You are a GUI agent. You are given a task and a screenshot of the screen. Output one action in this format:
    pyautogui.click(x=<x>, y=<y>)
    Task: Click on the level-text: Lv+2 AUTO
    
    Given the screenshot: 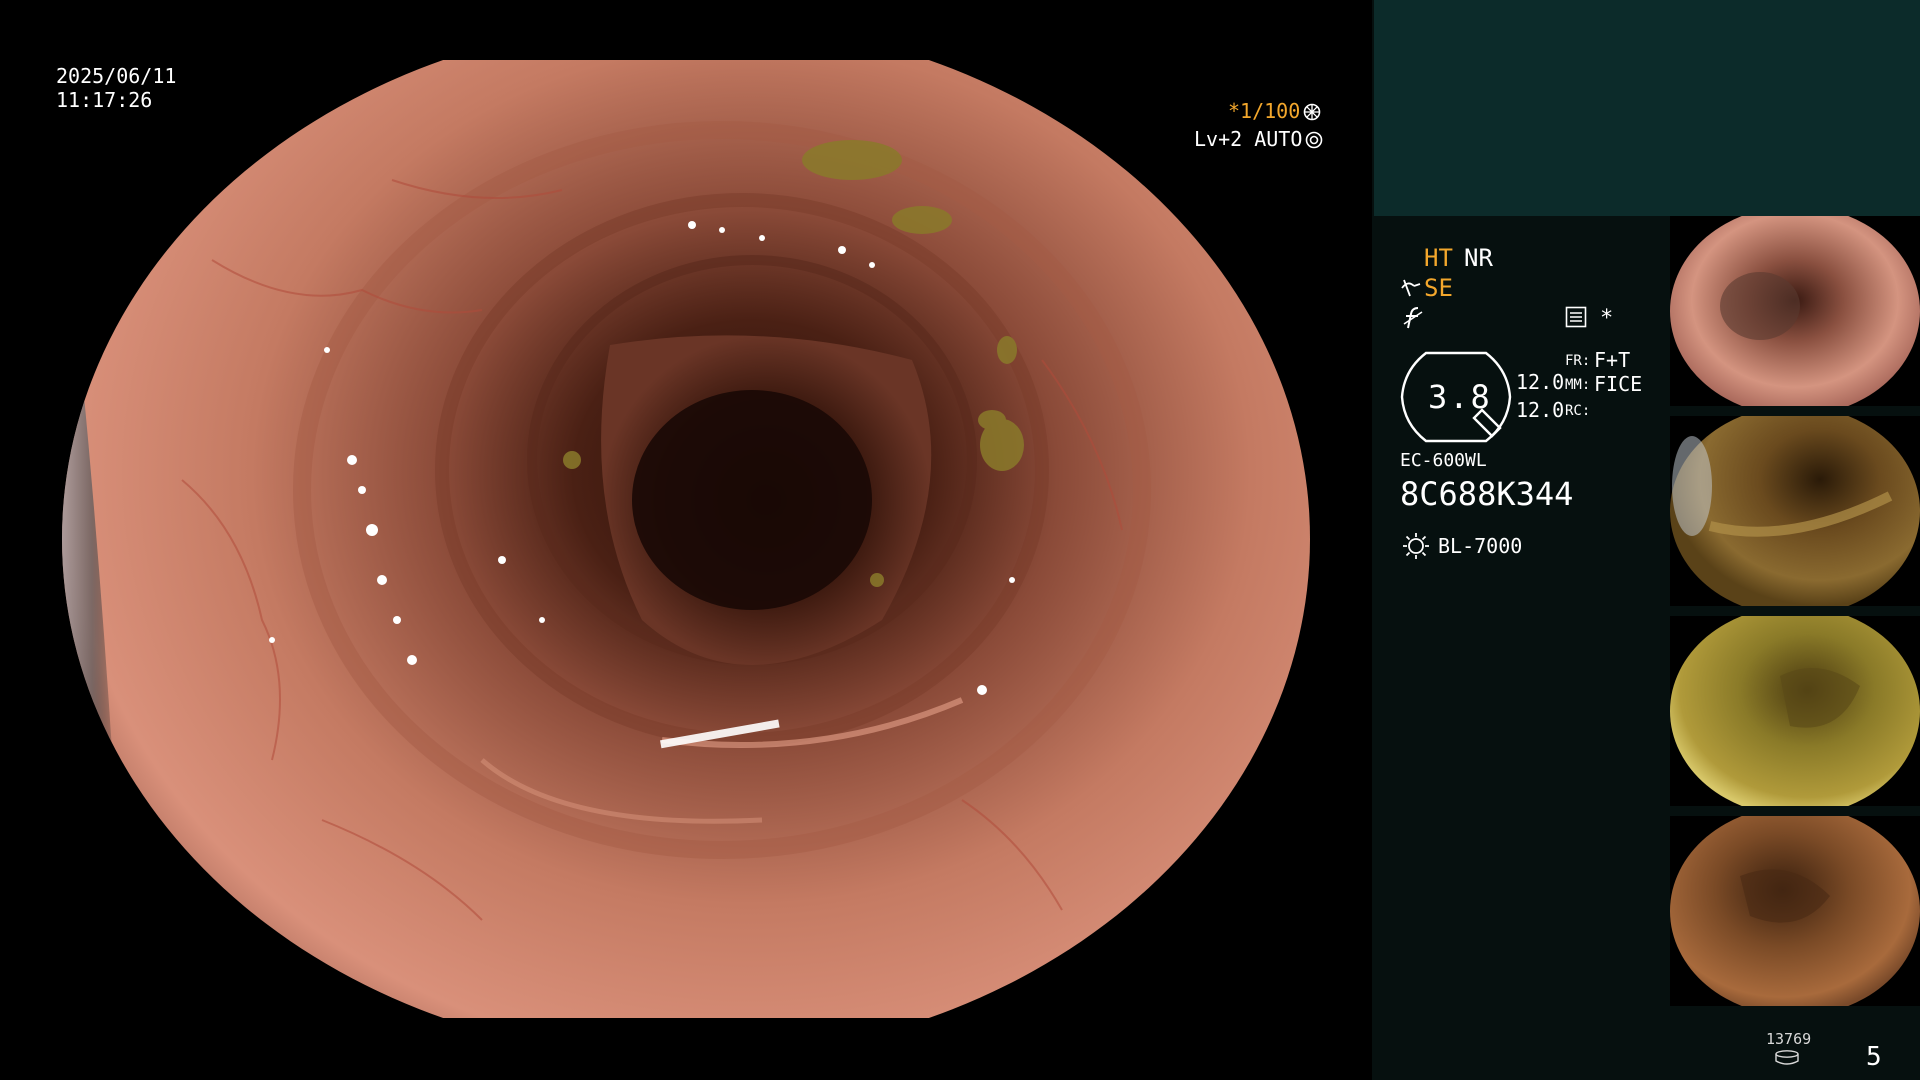 What is the action you would take?
    pyautogui.click(x=1248, y=139)
    